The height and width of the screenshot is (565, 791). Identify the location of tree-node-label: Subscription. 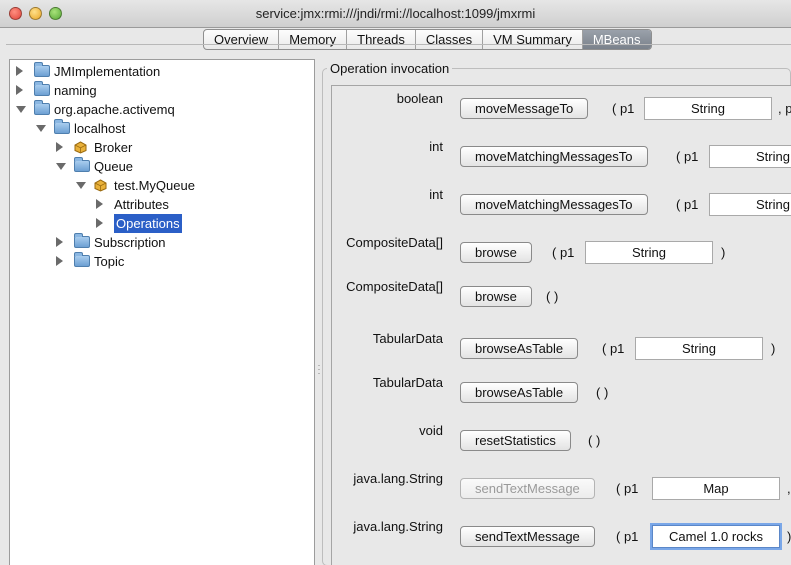
(130, 242).